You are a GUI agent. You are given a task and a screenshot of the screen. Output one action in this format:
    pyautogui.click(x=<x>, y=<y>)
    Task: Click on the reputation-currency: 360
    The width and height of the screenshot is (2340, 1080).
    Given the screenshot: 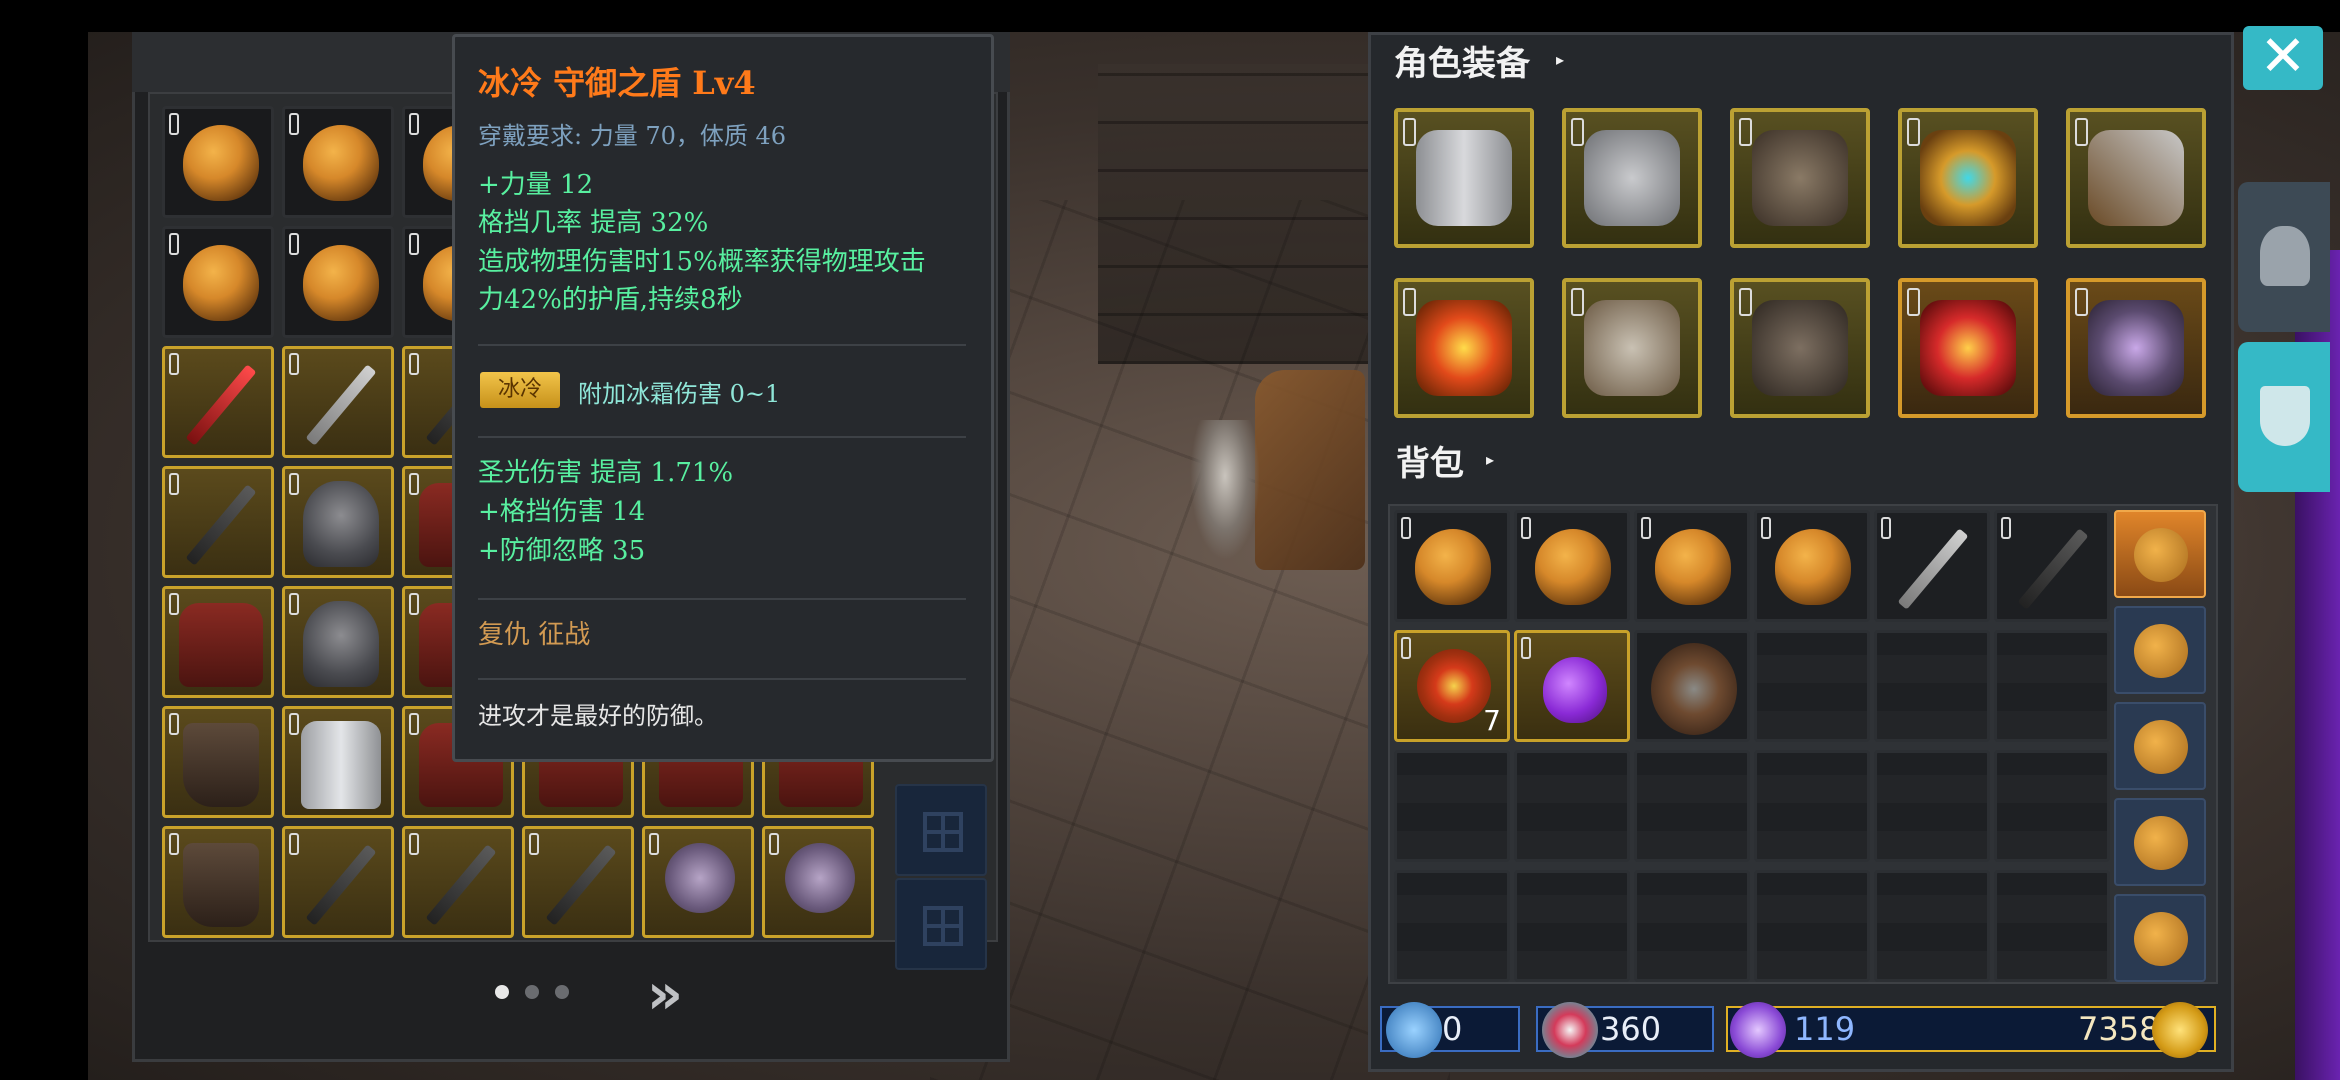 What is the action you would take?
    pyautogui.click(x=1625, y=1030)
    